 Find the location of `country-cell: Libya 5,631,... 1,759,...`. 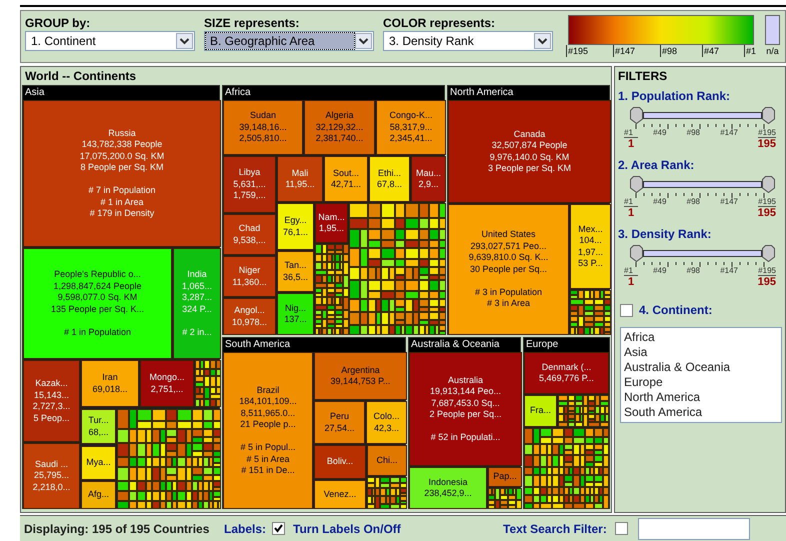

country-cell: Libya 5,631,... 1,759,... is located at coordinates (249, 184).